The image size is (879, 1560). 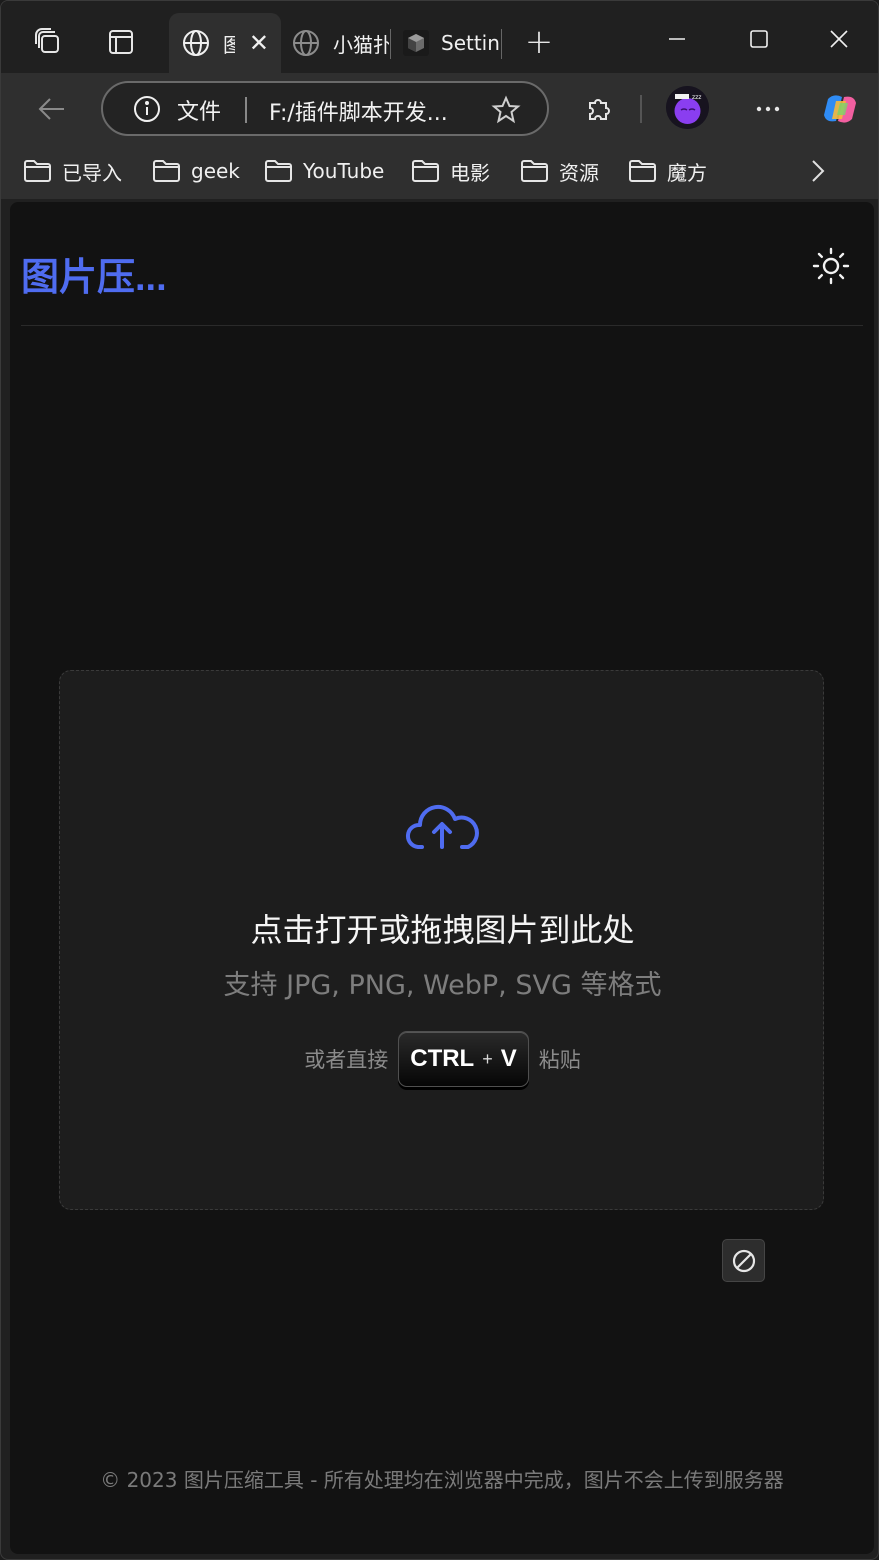 I want to click on sun-icon, so click(x=831, y=266).